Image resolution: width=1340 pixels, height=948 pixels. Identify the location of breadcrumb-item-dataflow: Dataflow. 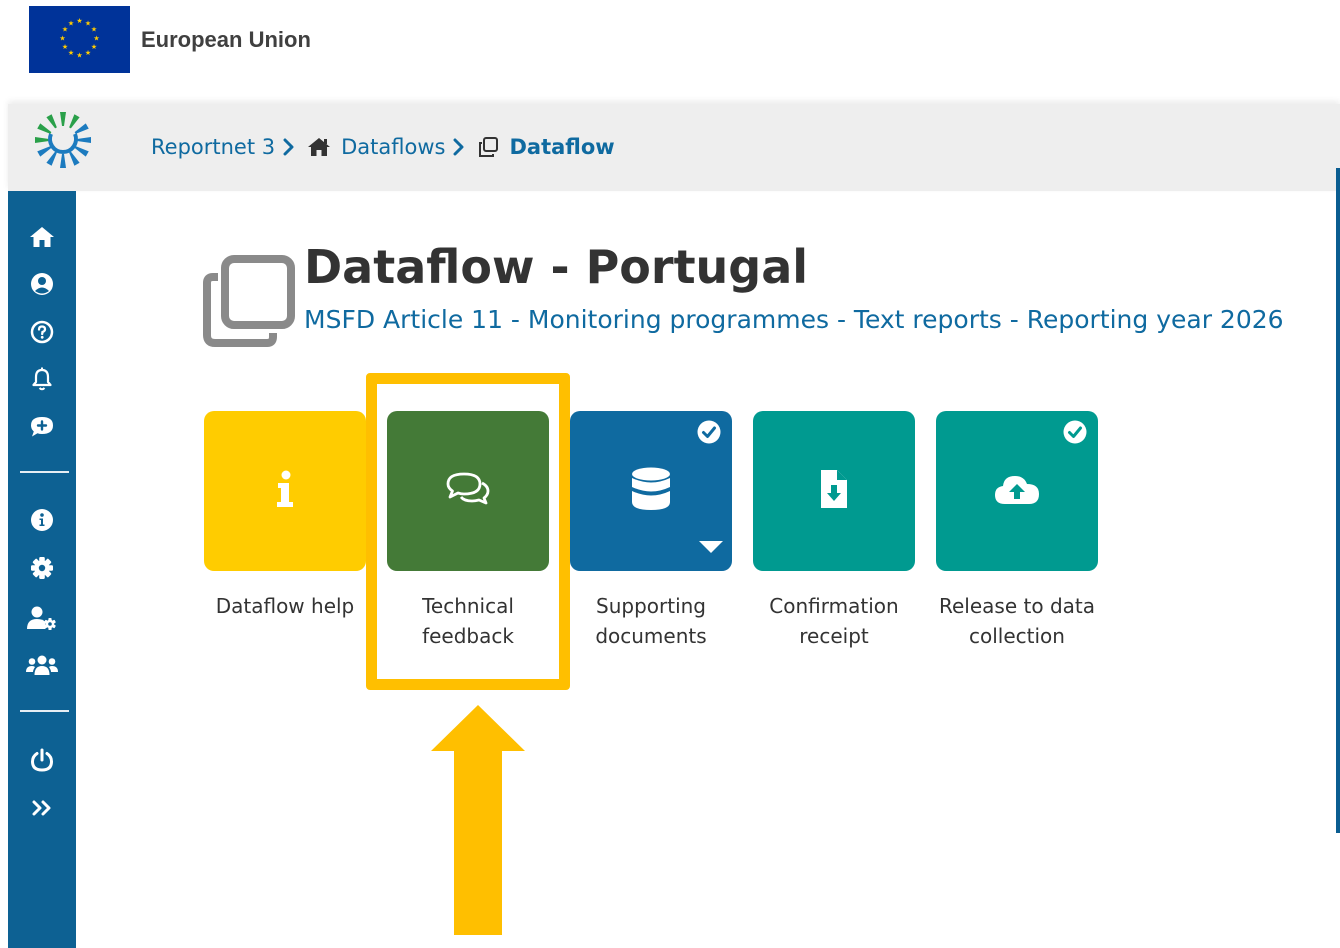
(546, 147).